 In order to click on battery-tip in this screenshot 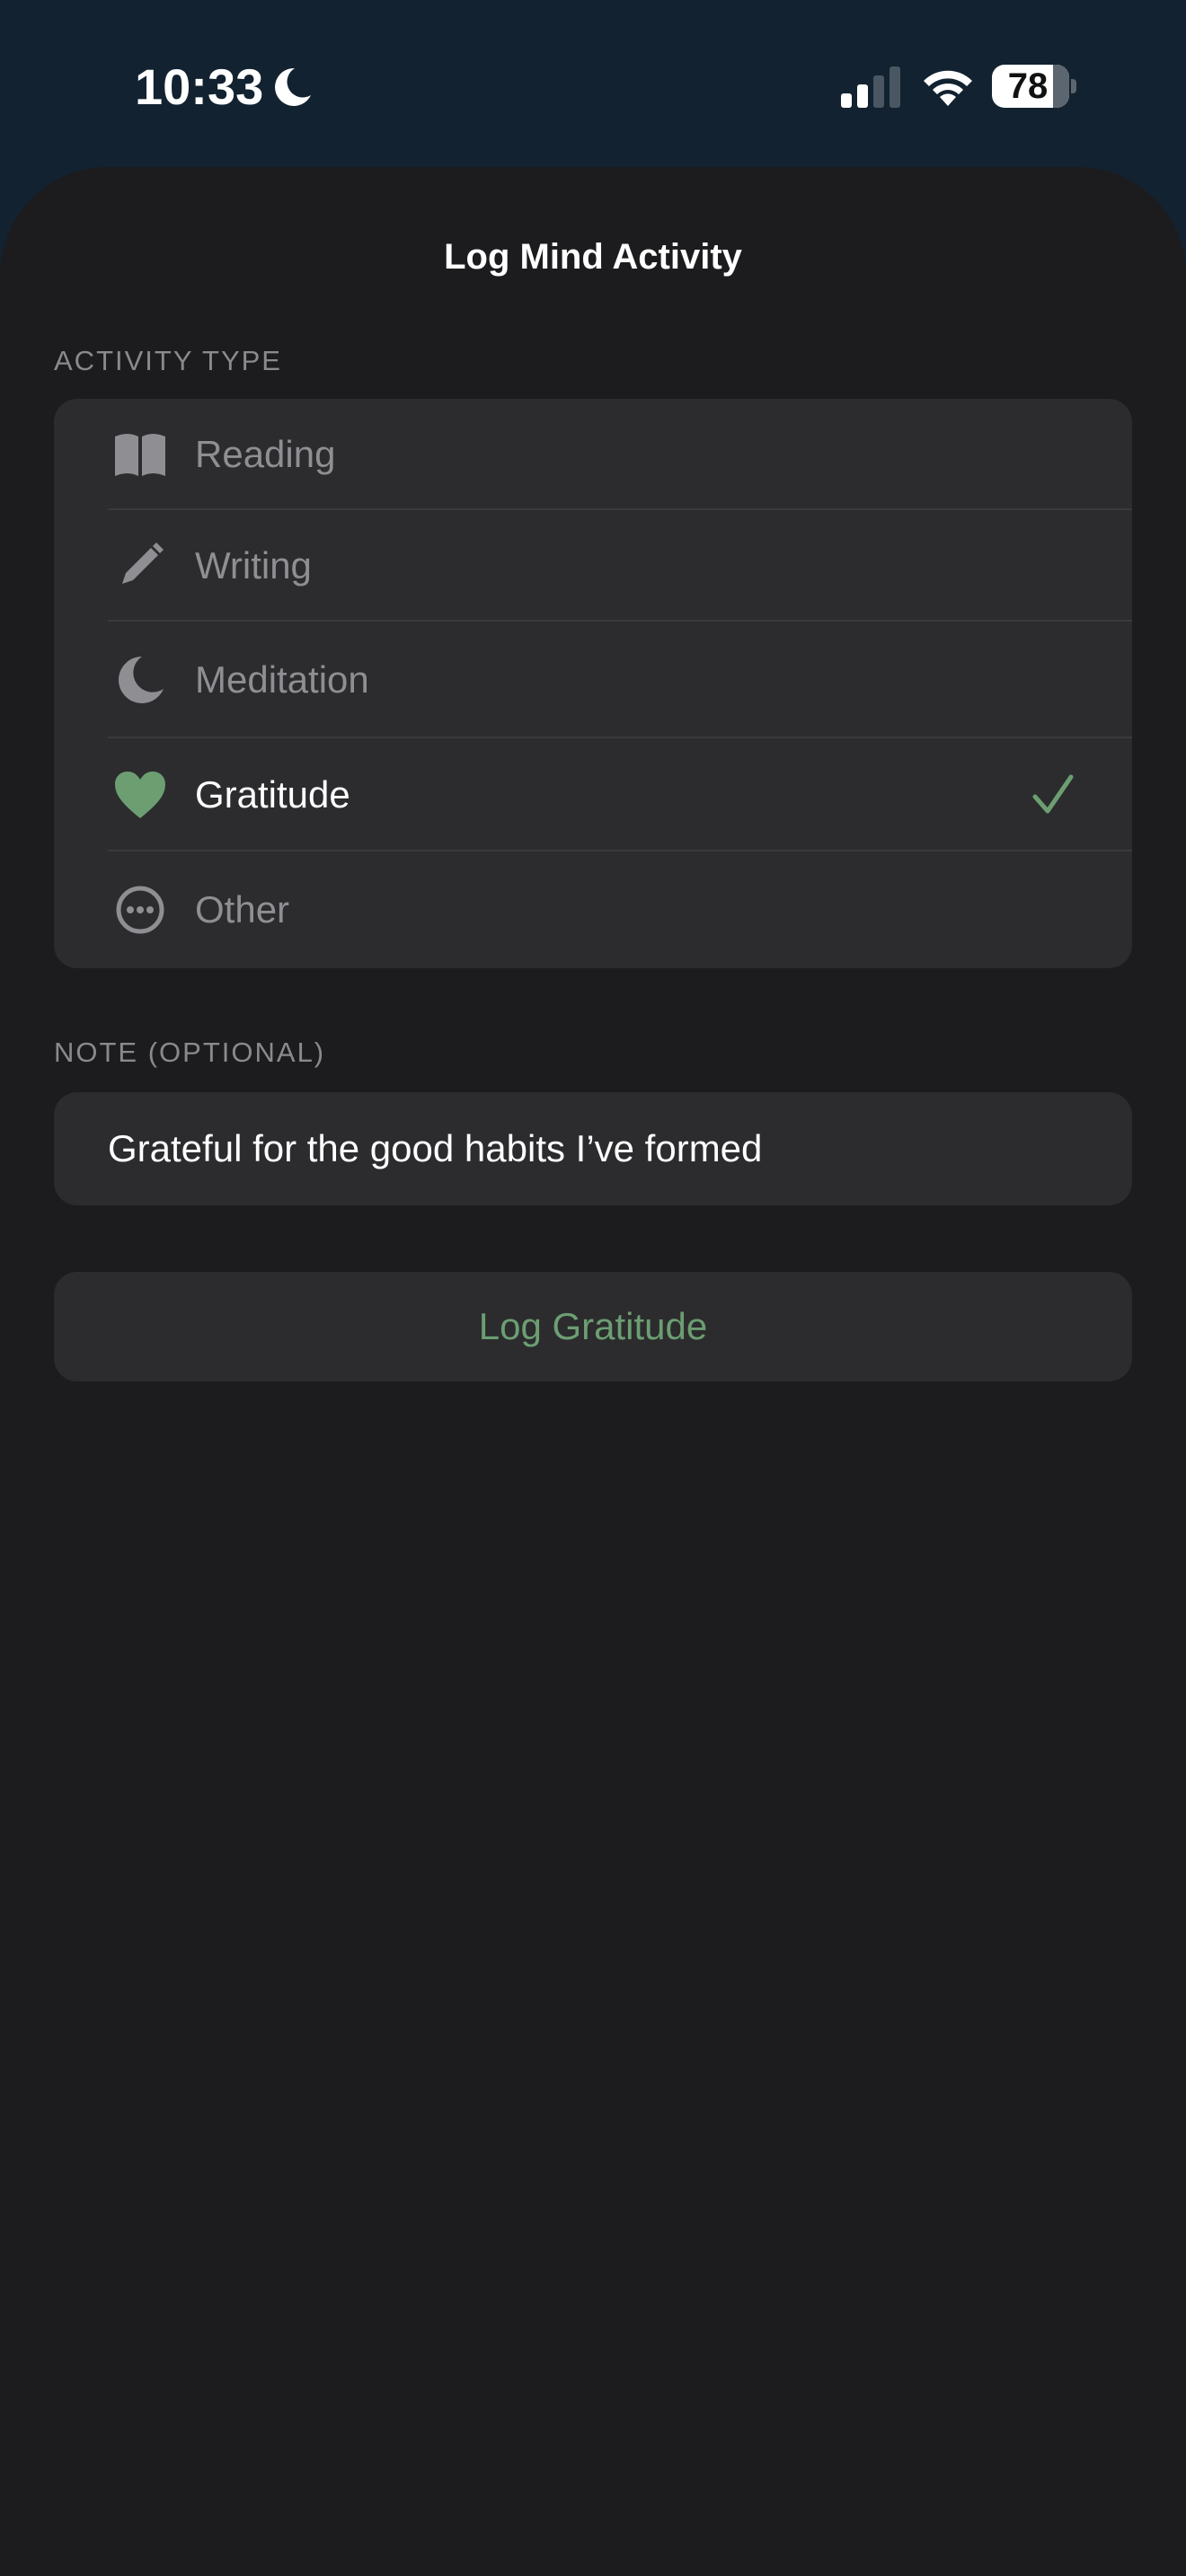, I will do `click(1073, 86)`.